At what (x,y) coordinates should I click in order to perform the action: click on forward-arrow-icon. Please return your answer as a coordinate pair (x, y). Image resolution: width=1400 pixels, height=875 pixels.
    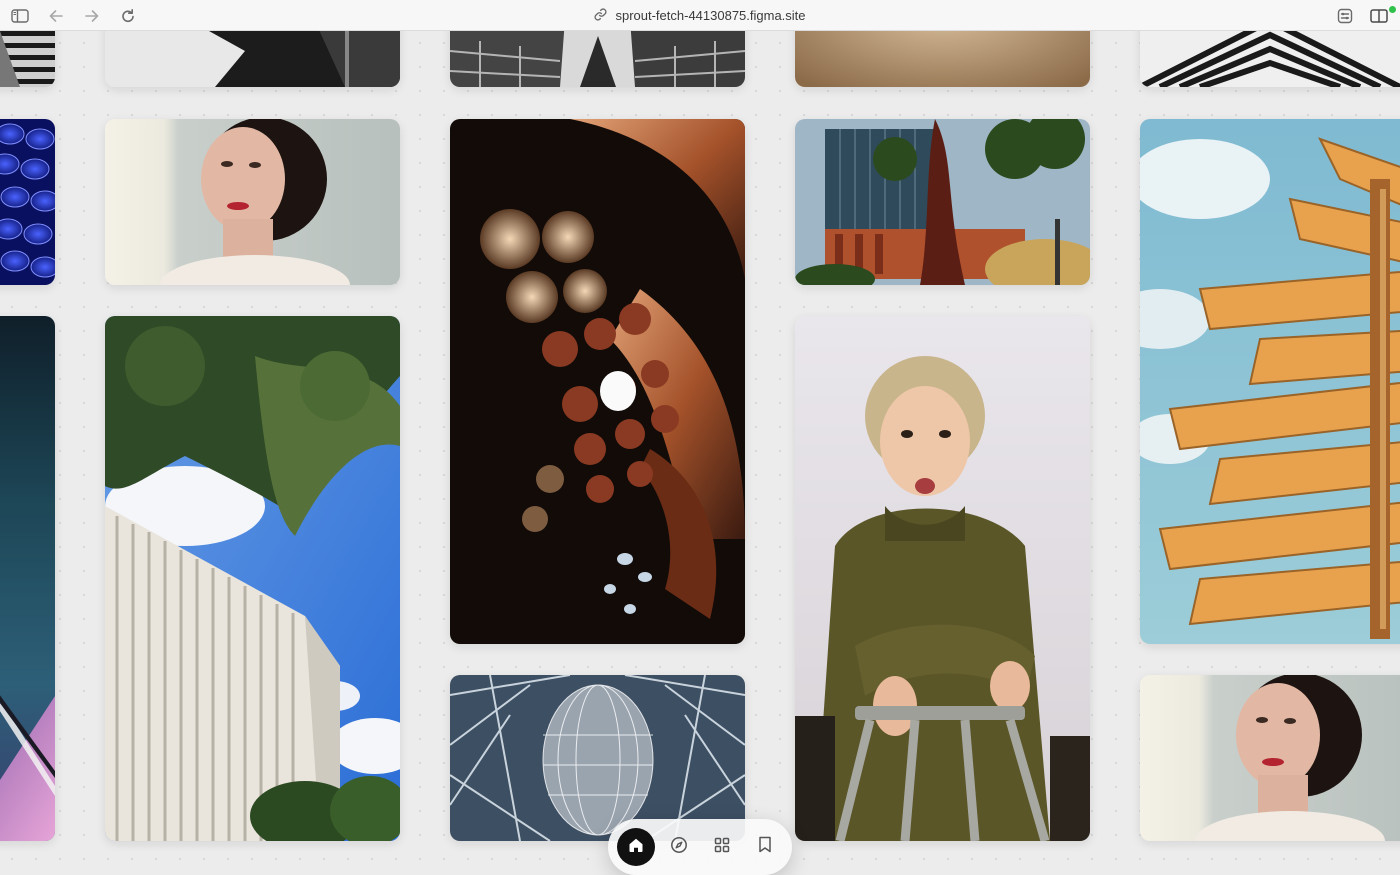
    Looking at the image, I should click on (92, 16).